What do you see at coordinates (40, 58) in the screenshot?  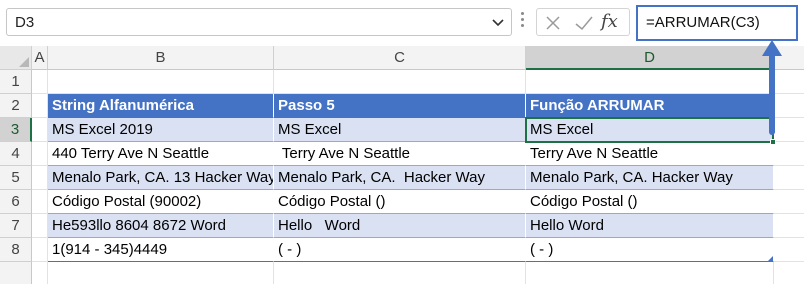 I see `column-header-a: A` at bounding box center [40, 58].